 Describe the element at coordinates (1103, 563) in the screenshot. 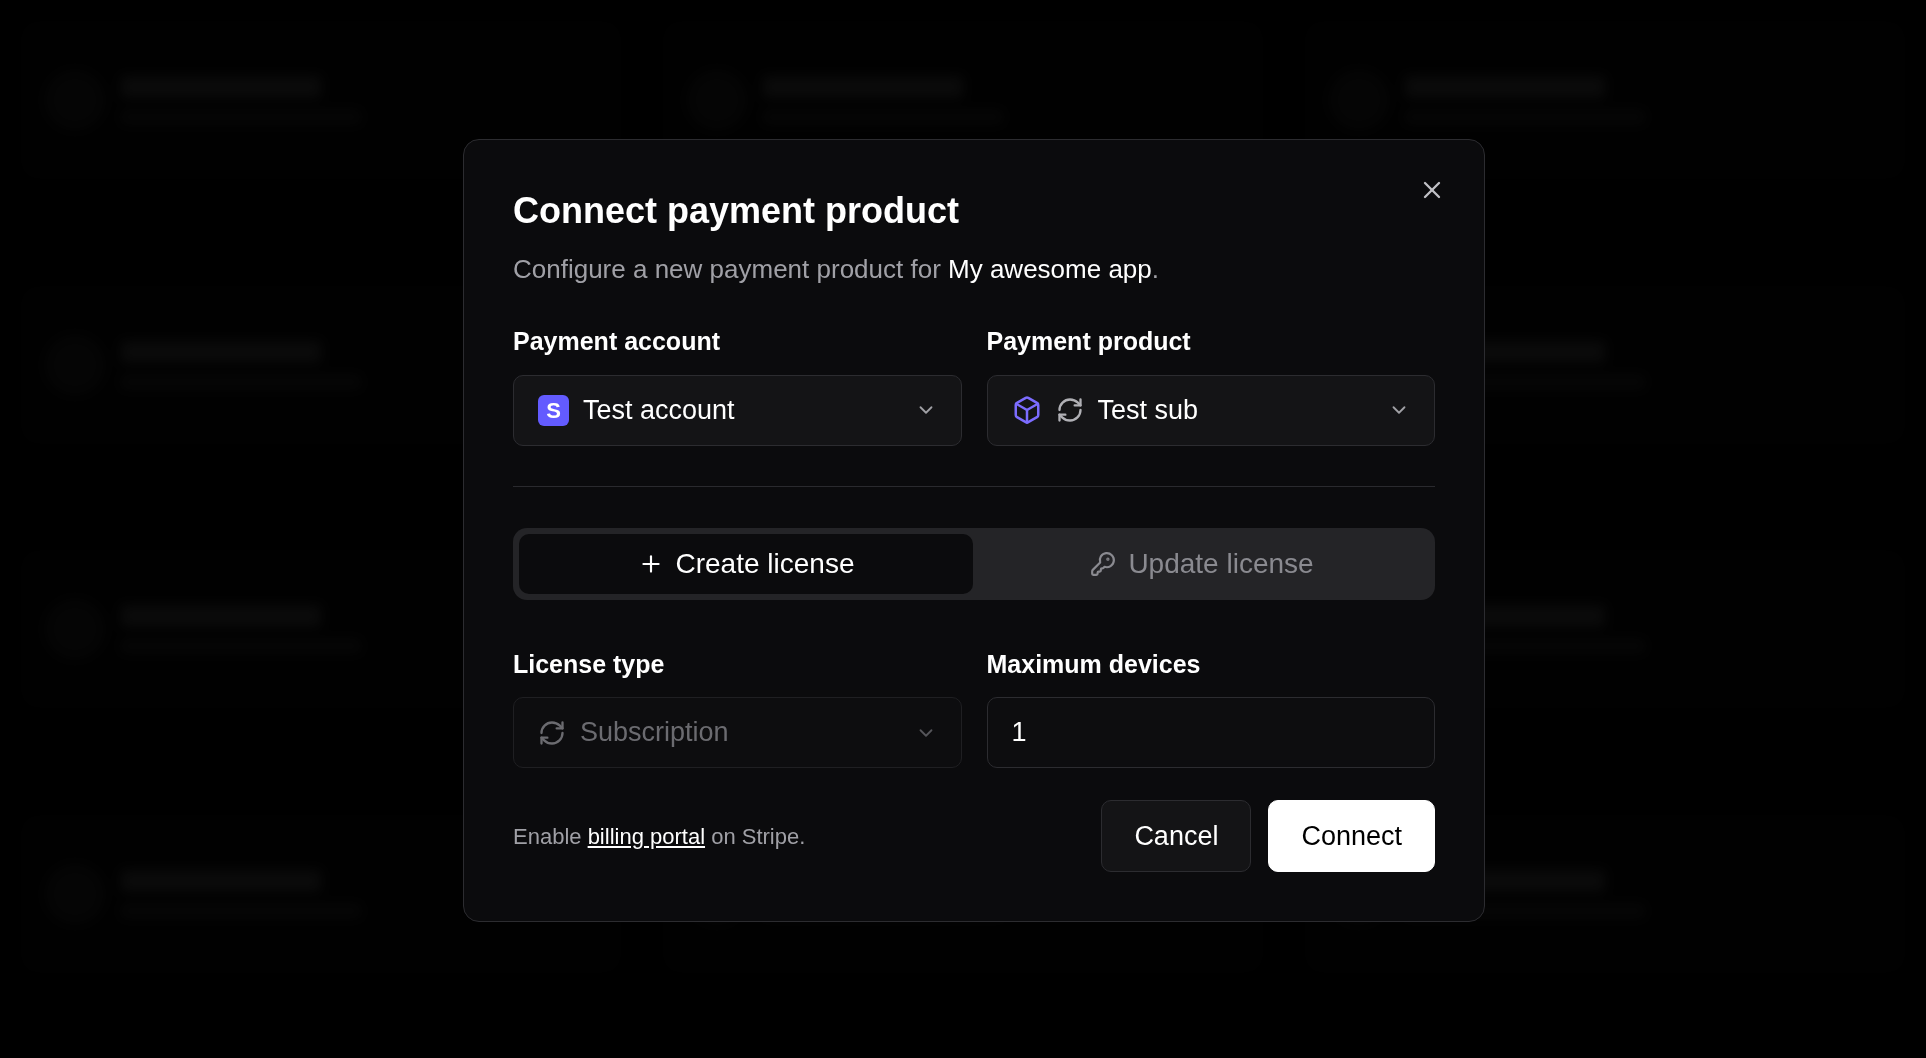

I see `key-icon` at that location.